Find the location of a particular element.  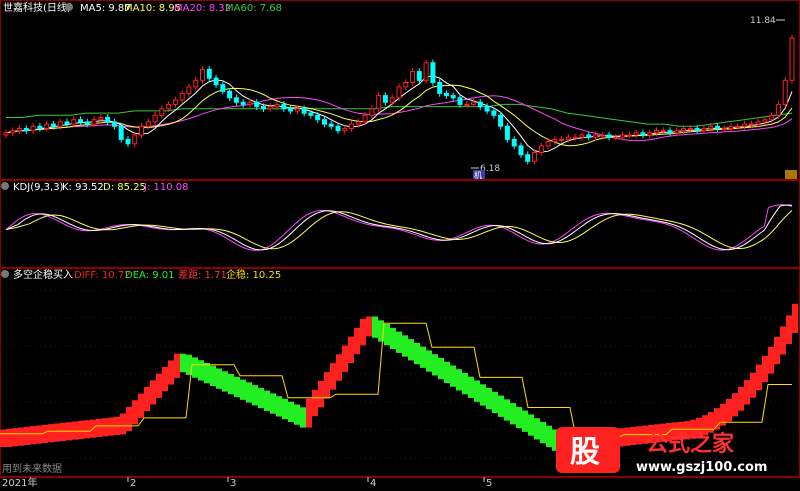

indicator-settings-dot-icon is located at coordinates (5, 274).